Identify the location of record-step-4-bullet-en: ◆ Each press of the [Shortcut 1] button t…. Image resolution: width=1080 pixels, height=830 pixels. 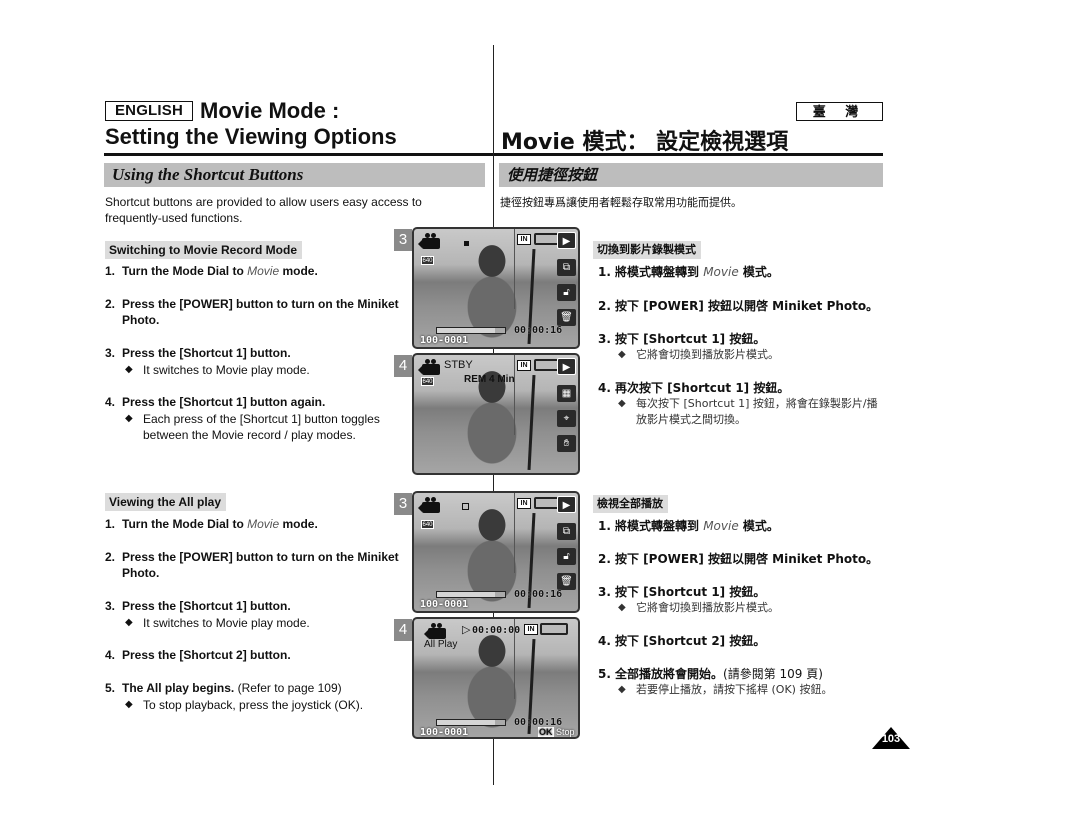
(252, 427).